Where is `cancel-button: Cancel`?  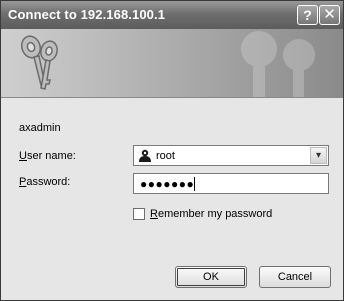 cancel-button: Cancel is located at coordinates (295, 277).